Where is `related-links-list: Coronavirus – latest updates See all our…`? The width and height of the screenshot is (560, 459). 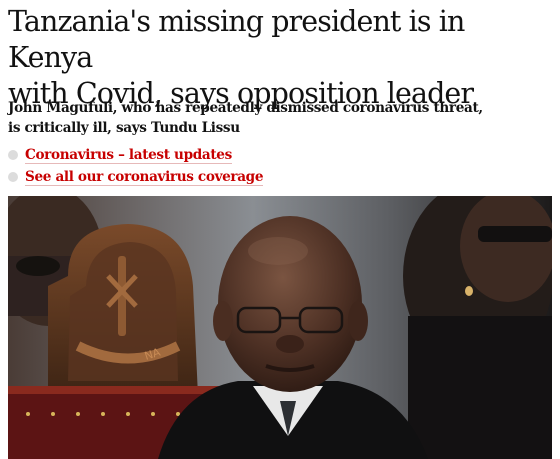
related-links-list: Coronavirus – latest updates See all our… is located at coordinates (282, 166).